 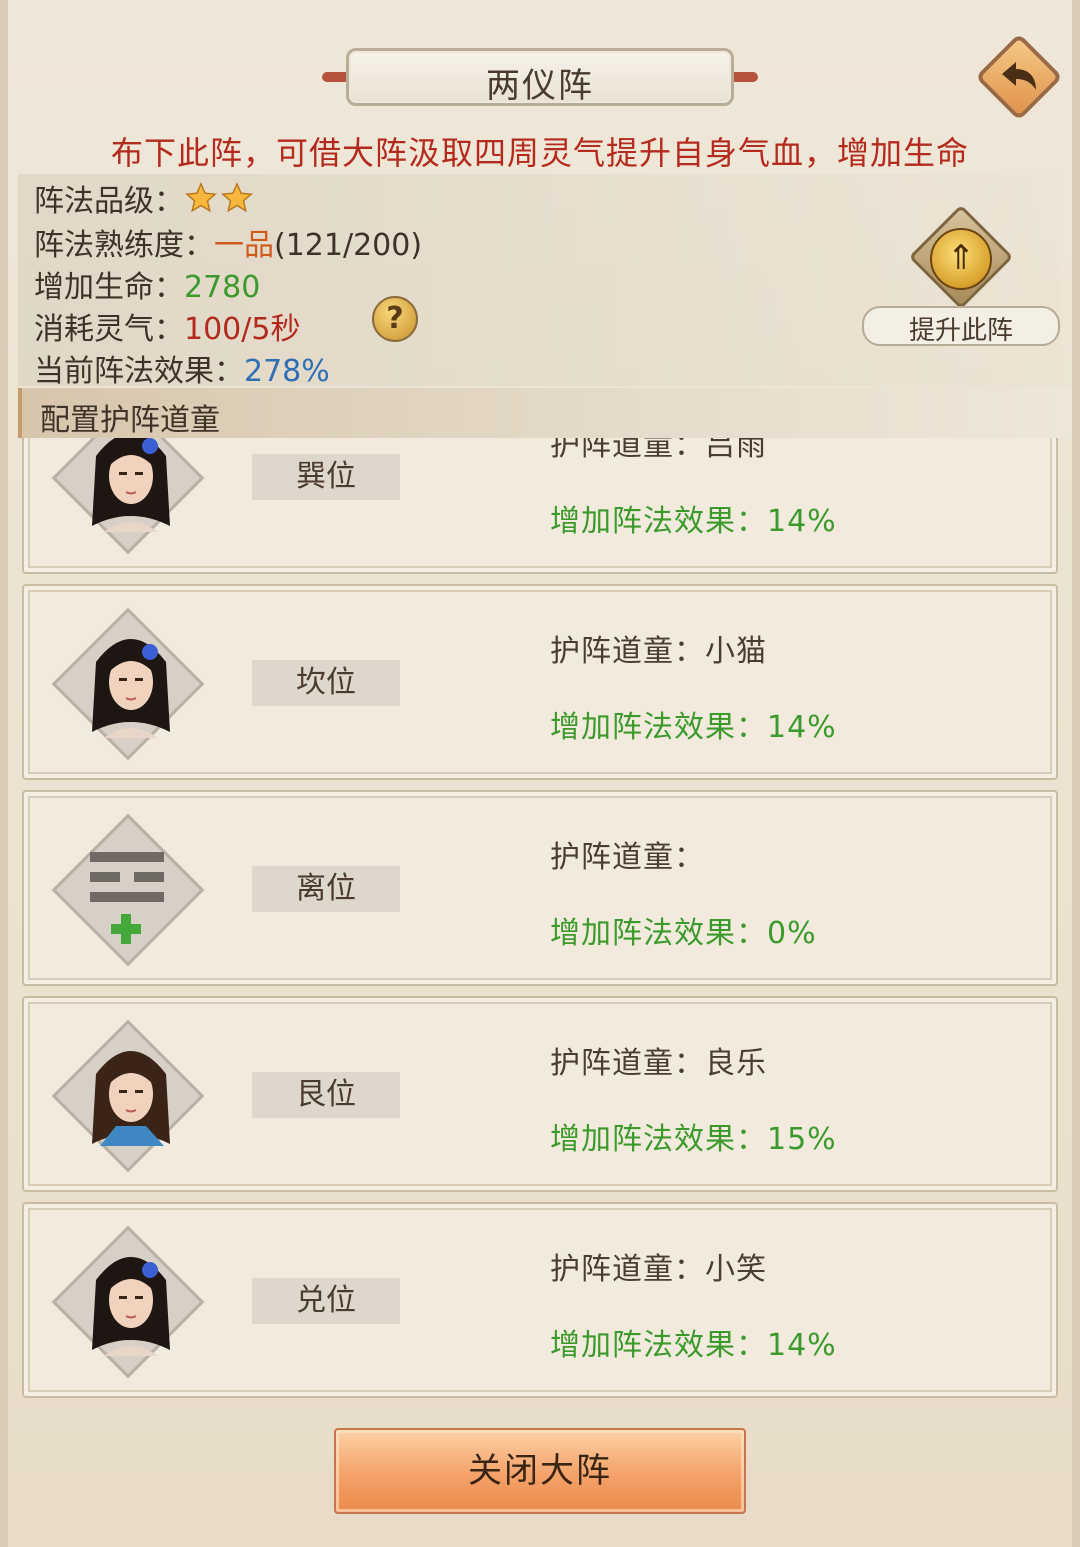 What do you see at coordinates (326, 683) in the screenshot?
I see `slot-position-label: 坎位` at bounding box center [326, 683].